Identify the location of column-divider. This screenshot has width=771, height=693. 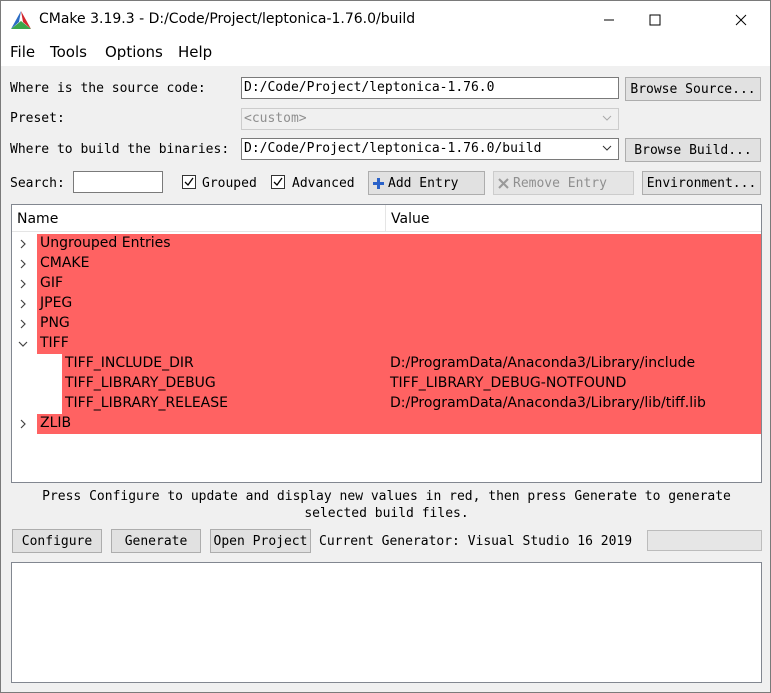
(385, 218).